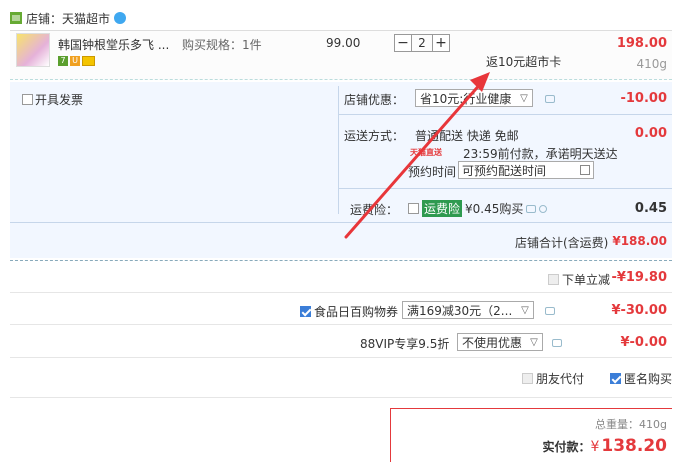 The height and width of the screenshot is (462, 677). What do you see at coordinates (480, 82) in the screenshot?
I see `arrow-head` at bounding box center [480, 82].